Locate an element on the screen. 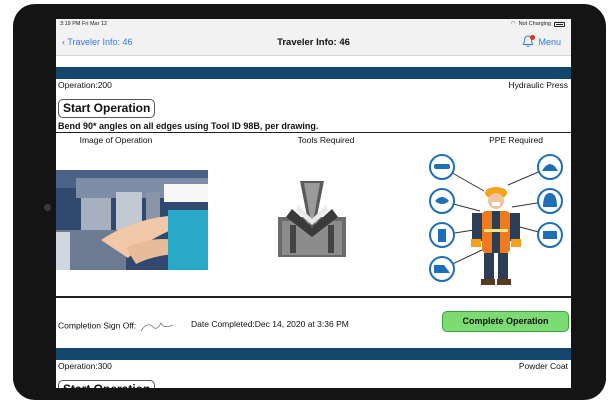  camera is located at coordinates (47, 207).